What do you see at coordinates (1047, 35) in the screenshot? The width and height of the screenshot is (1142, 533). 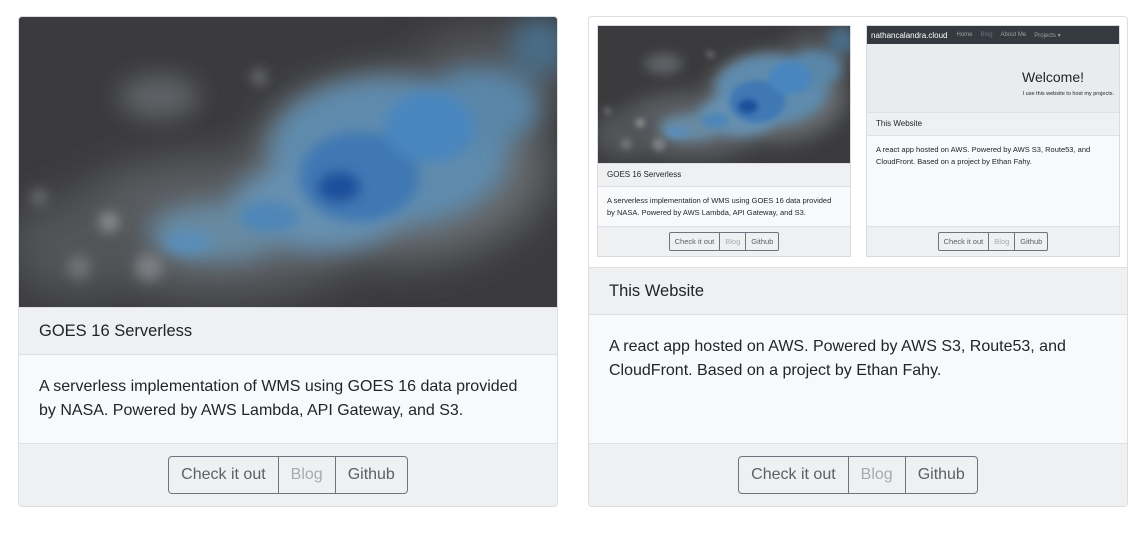 I see `preview-nav-projects: Projects ▾` at bounding box center [1047, 35].